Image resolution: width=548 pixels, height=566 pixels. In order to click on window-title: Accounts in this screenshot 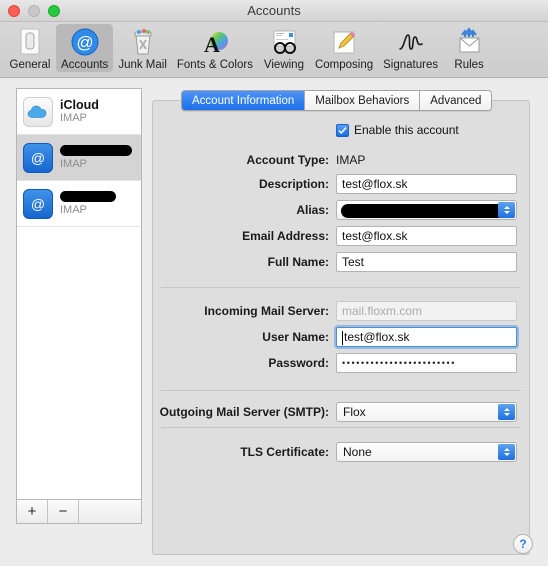, I will do `click(274, 10)`.